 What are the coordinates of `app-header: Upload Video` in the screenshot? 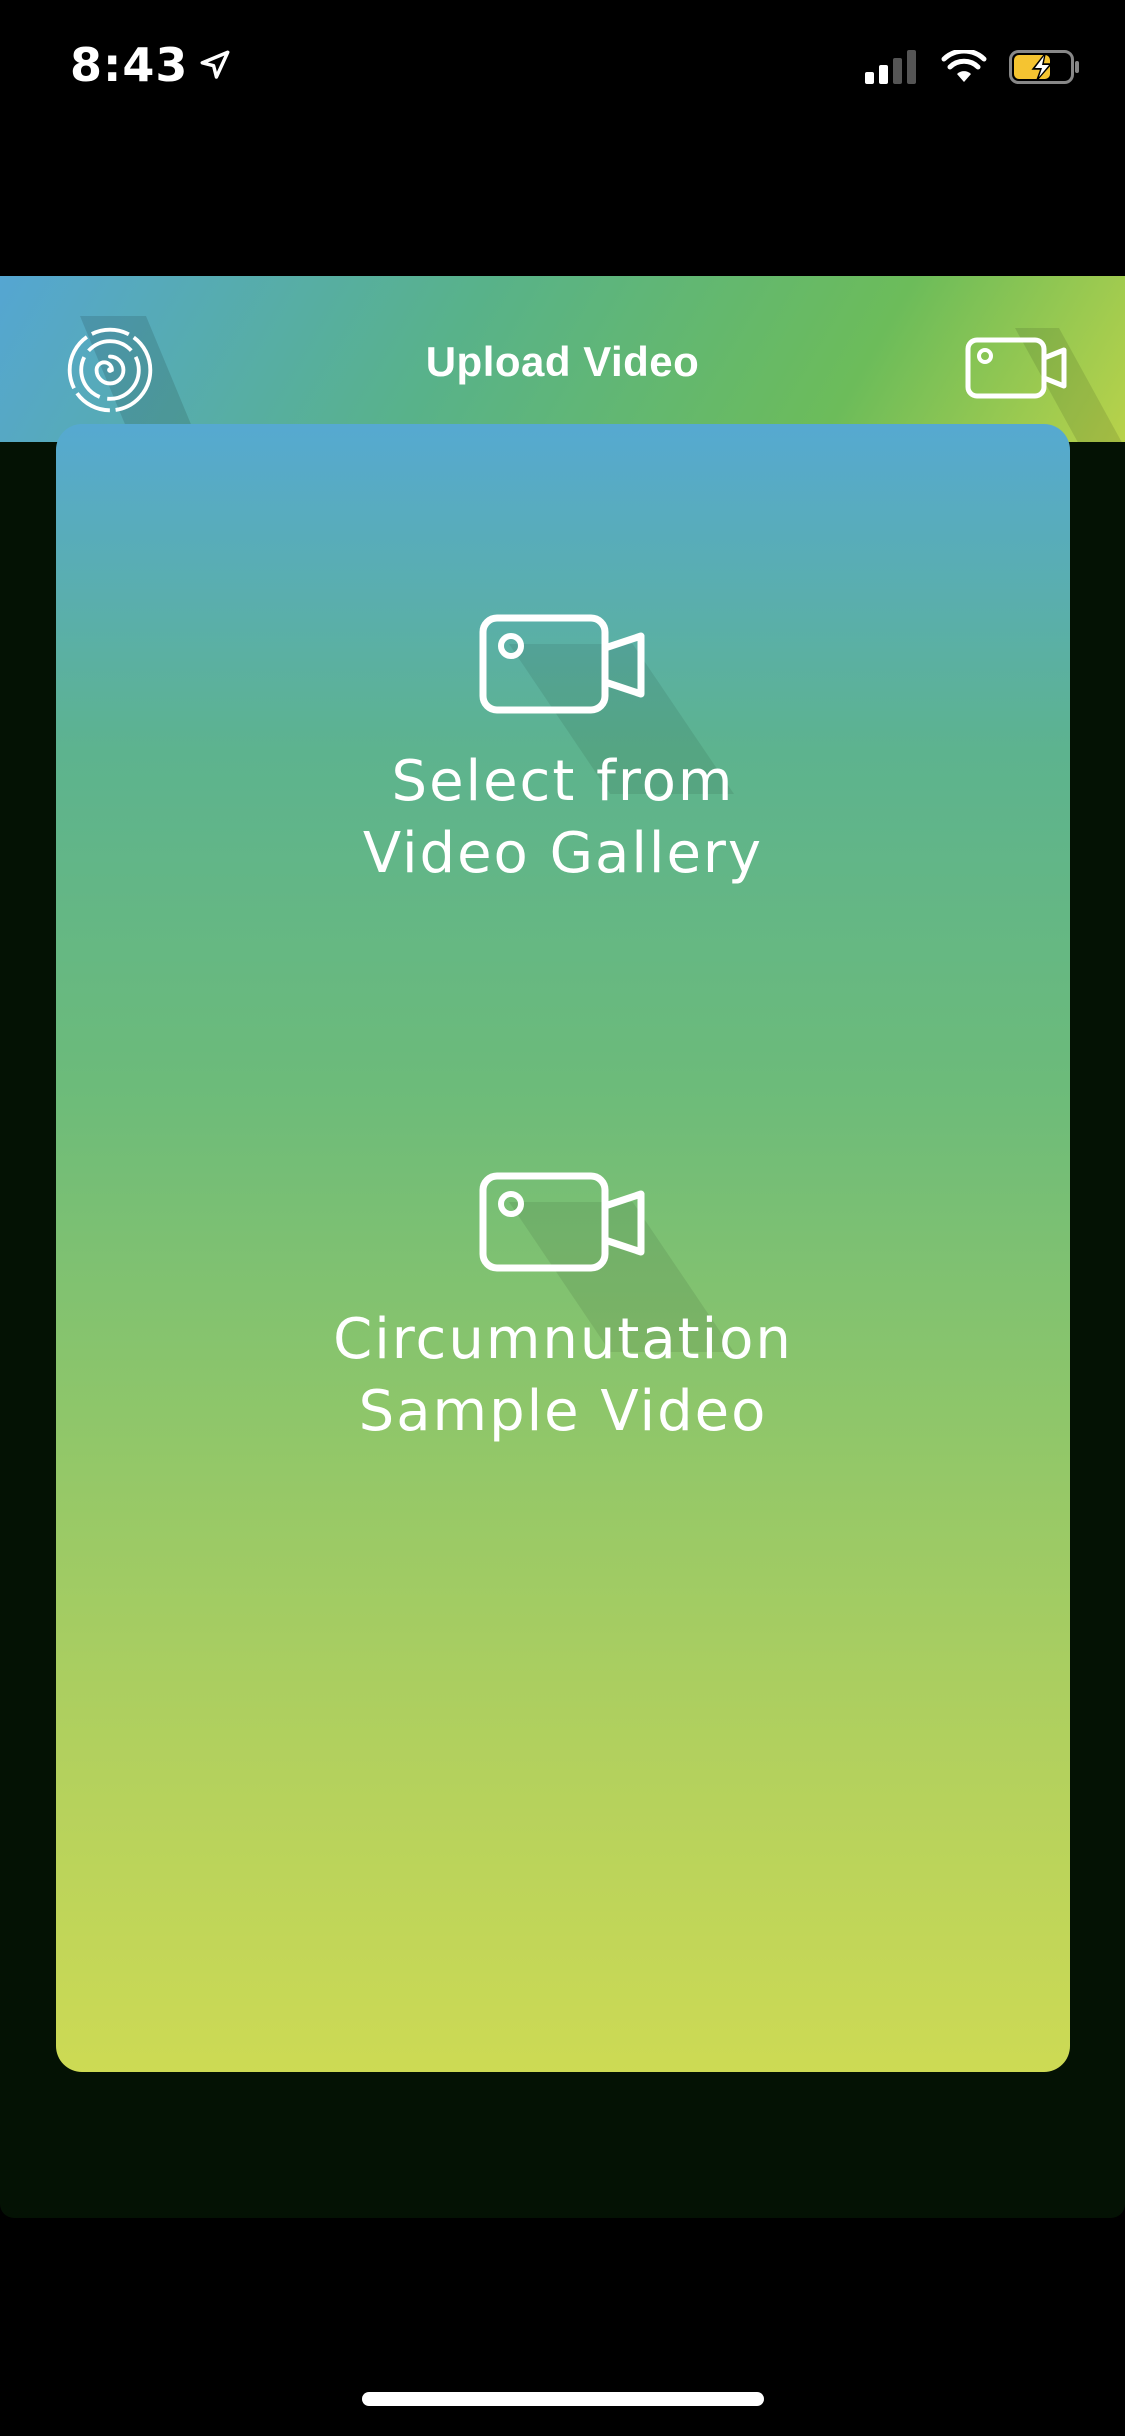 It's located at (562, 359).